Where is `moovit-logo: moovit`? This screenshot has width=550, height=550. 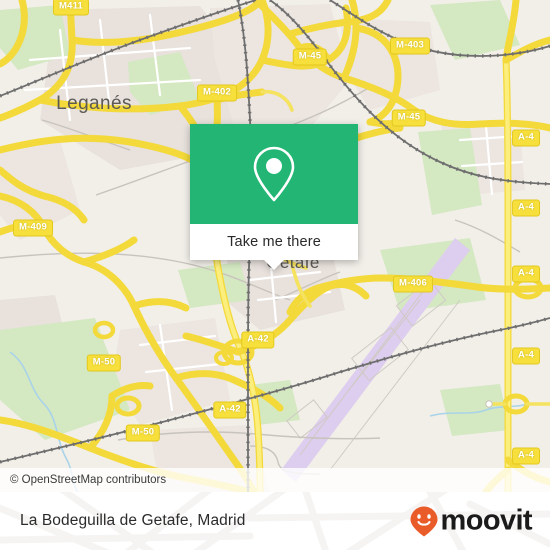 moovit-logo: moovit is located at coordinates (471, 521).